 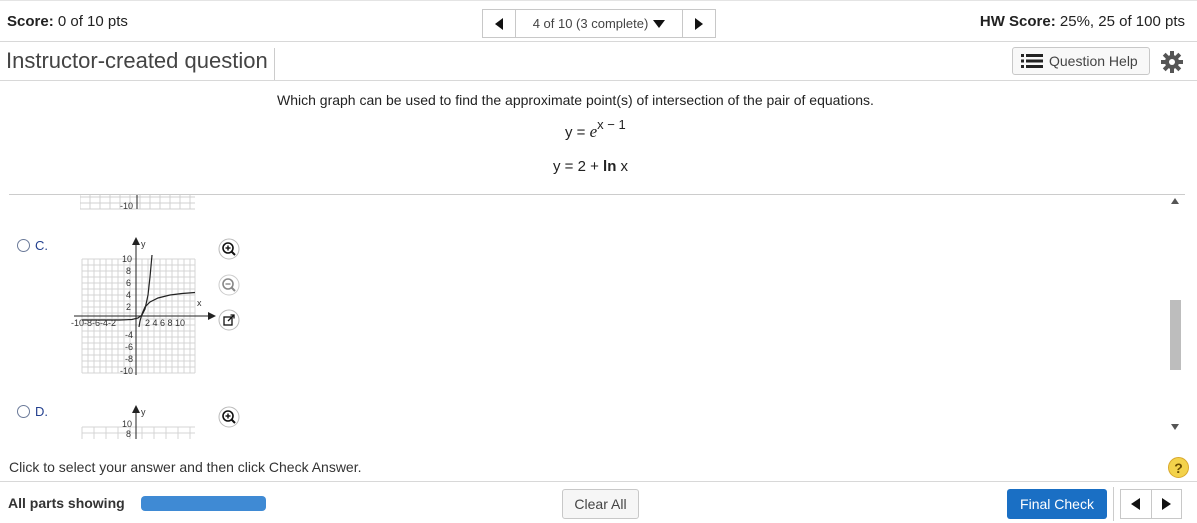 I want to click on y-tick-label: -6, so click(x=129, y=347).